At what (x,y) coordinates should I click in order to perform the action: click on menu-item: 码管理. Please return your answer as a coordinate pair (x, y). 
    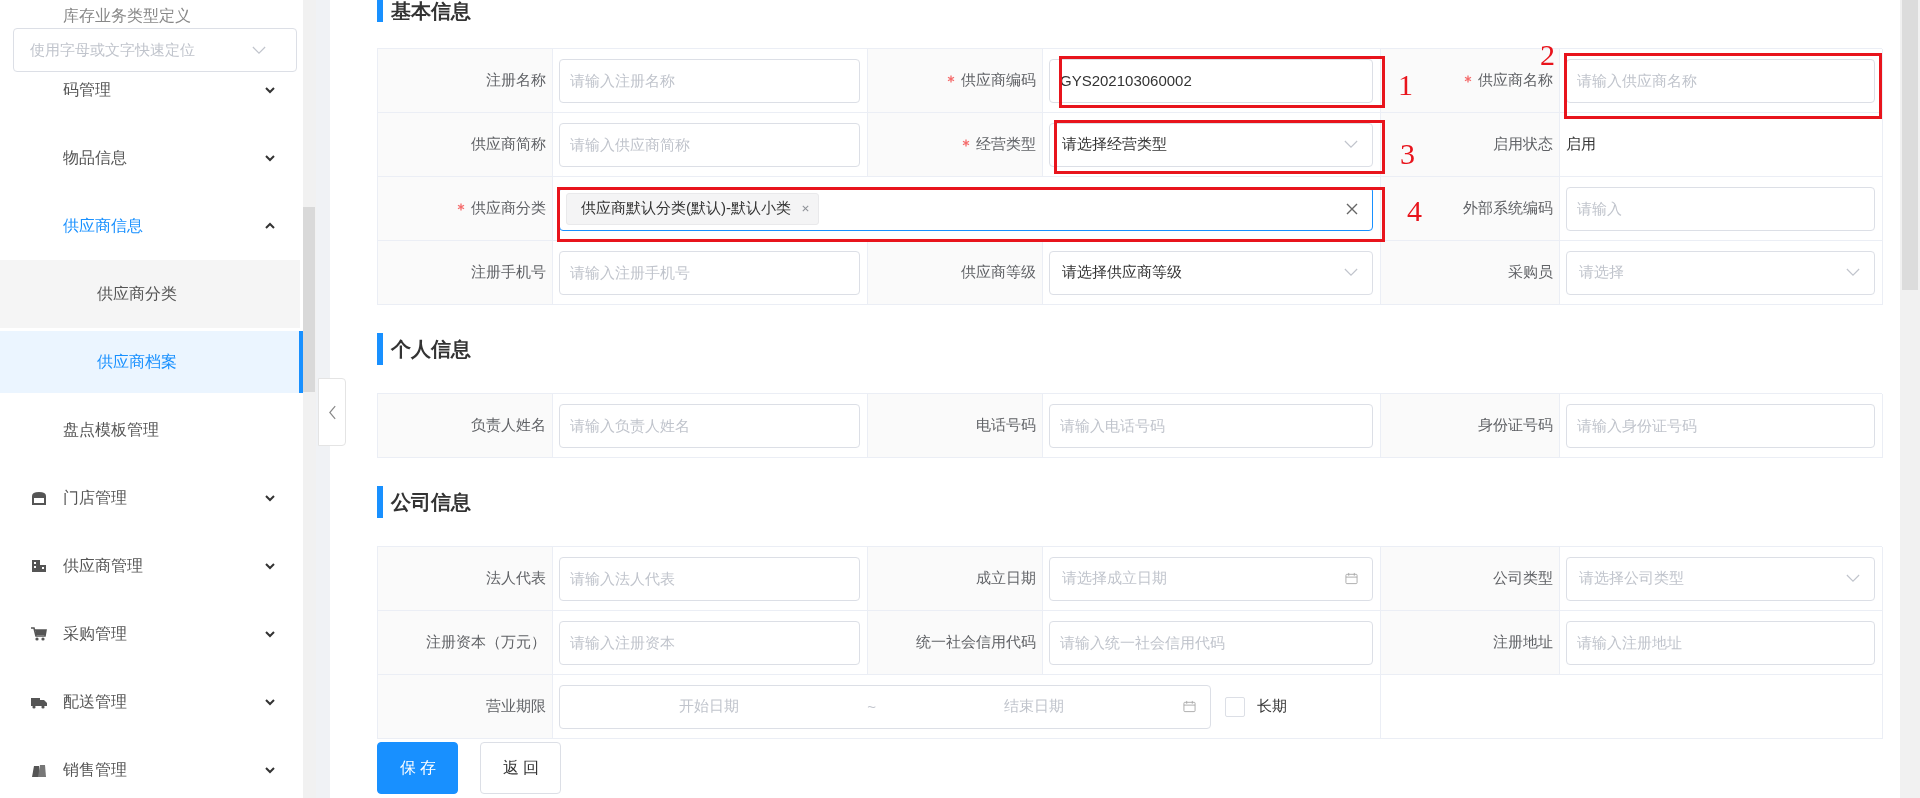
    Looking at the image, I should click on (151, 98).